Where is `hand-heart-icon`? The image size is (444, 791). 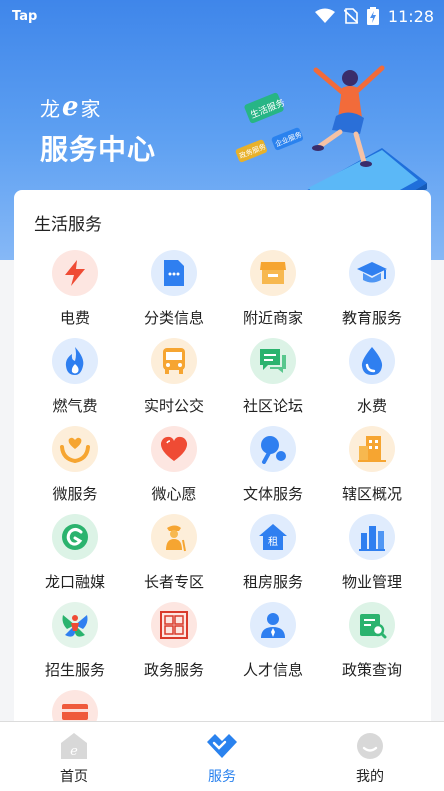
hand-heart-icon is located at coordinates (75, 449).